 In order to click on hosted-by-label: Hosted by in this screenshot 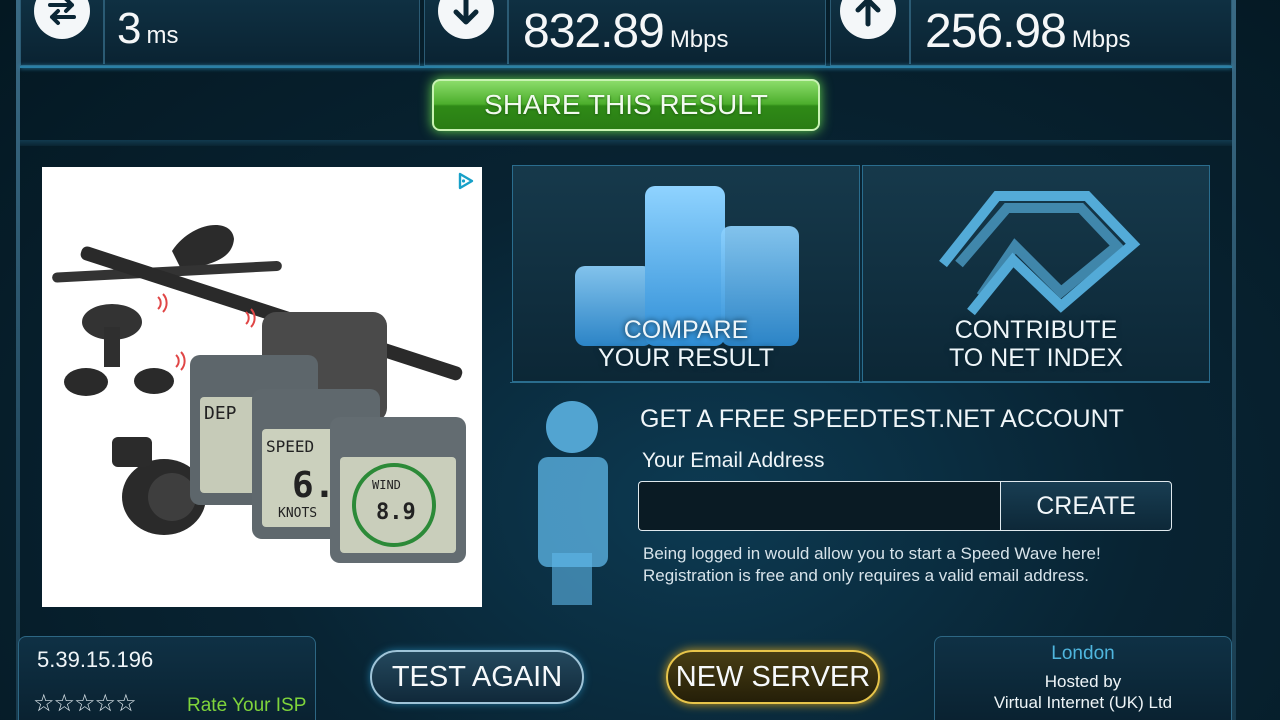, I will do `click(1083, 681)`.